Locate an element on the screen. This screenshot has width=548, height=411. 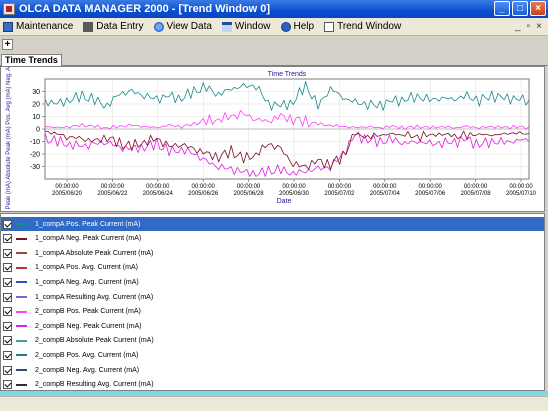
menu-view-data: View Data is located at coordinates (182, 26).